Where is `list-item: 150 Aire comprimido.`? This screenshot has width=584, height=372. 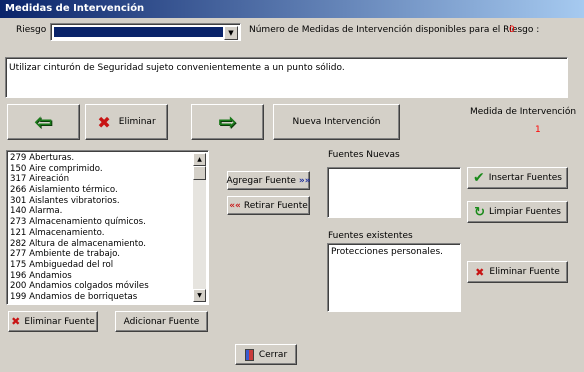
list-item: 150 Aire comprimido. is located at coordinates (101, 169).